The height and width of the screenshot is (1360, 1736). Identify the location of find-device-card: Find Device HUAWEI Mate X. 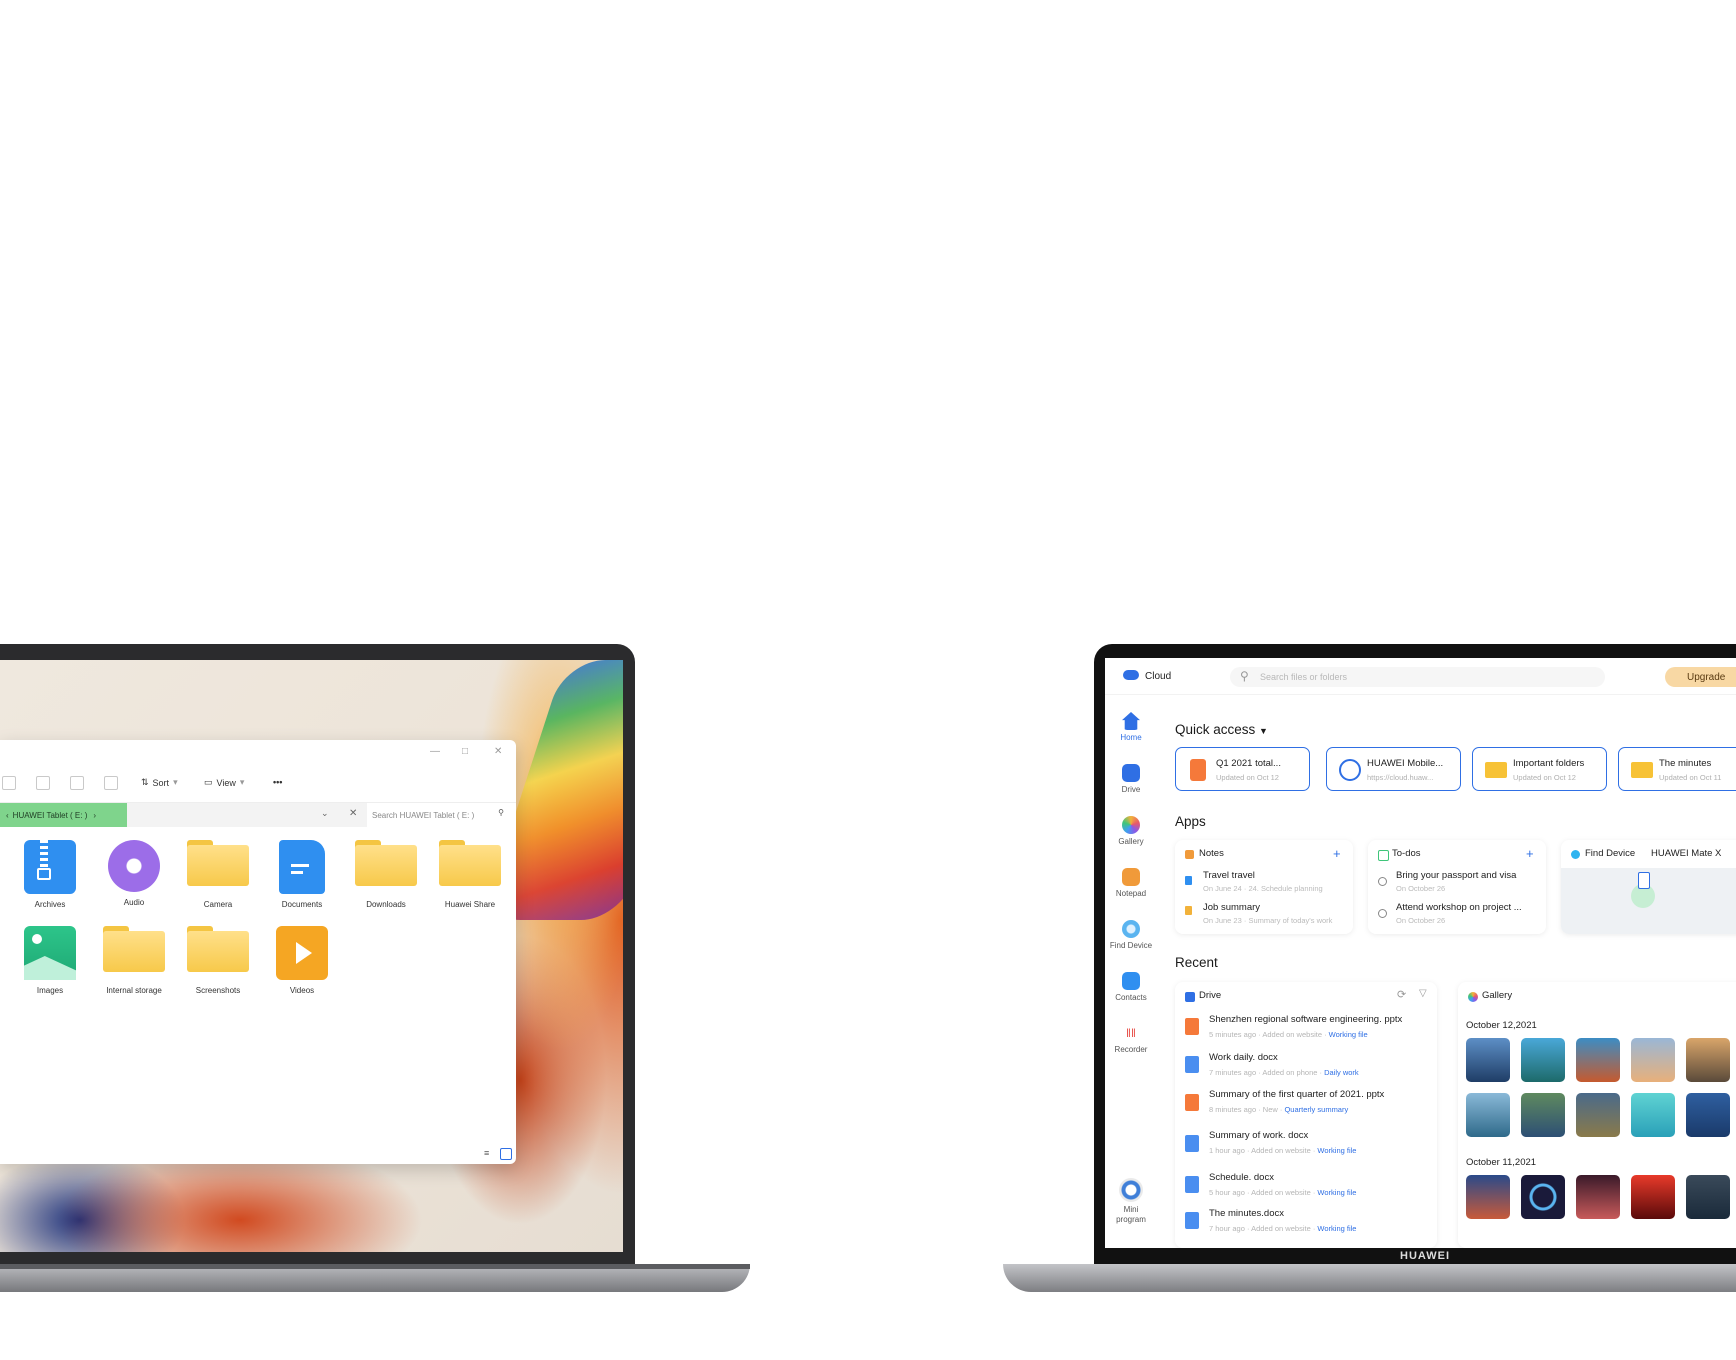
(1648, 887).